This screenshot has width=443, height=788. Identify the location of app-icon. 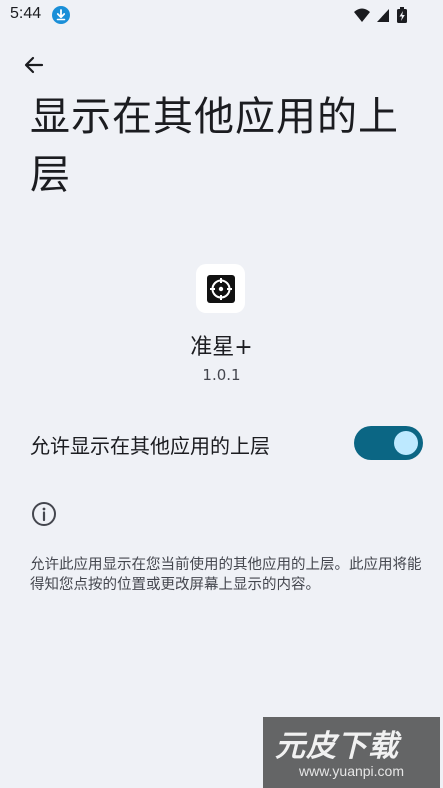
(220, 288).